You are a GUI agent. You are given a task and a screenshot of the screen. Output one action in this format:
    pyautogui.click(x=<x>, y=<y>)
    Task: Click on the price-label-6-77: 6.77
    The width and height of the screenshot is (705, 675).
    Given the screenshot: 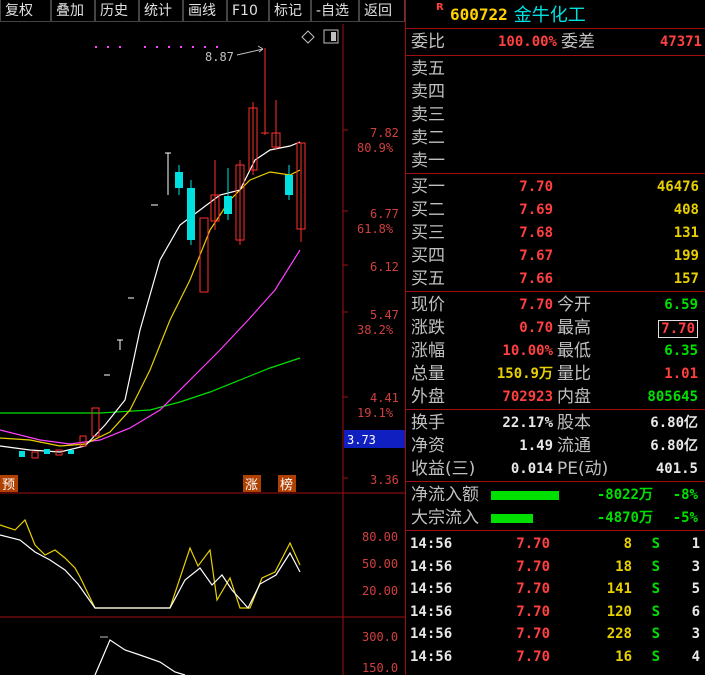 What is the action you would take?
    pyautogui.click(x=384, y=214)
    